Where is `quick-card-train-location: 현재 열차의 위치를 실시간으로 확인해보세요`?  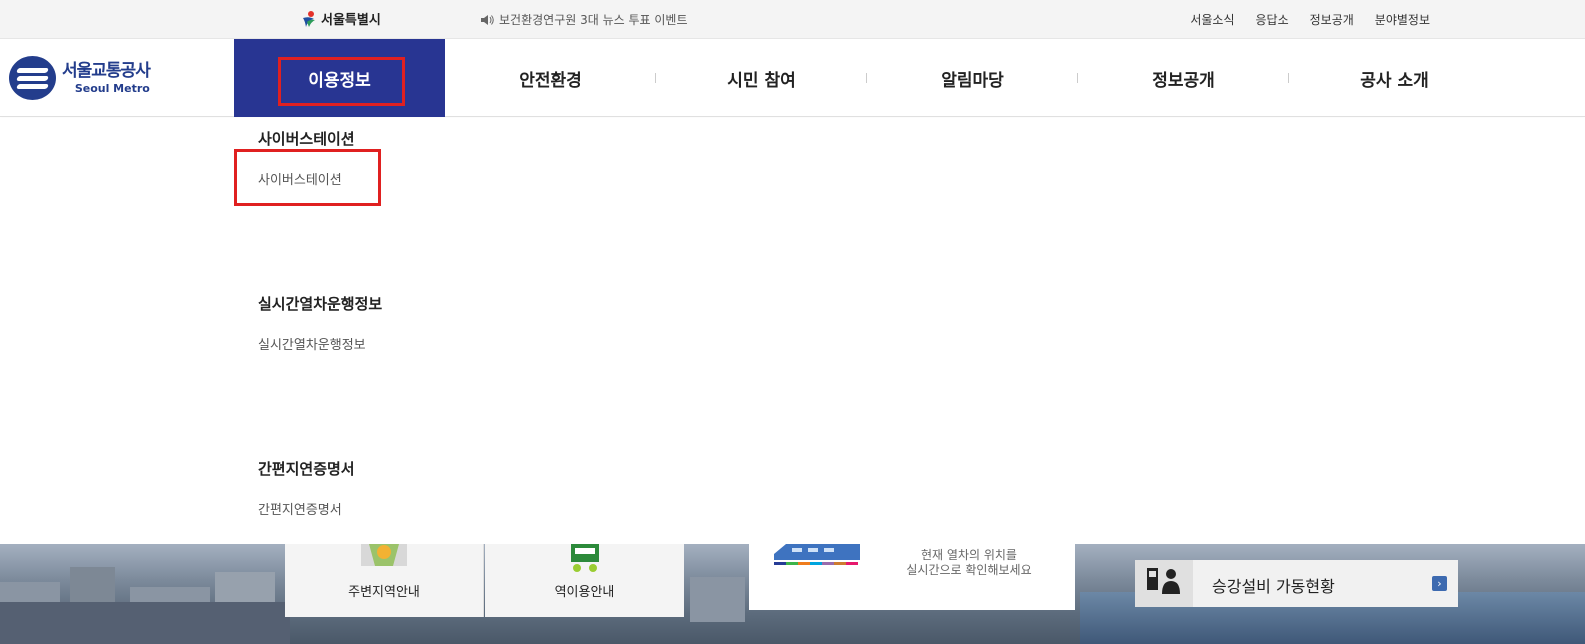 quick-card-train-location: 현재 열차의 위치를 실시간으로 확인해보세요 is located at coordinates (912, 577).